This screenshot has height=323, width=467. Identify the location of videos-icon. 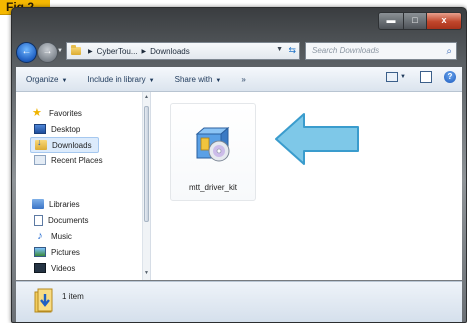
(40, 268).